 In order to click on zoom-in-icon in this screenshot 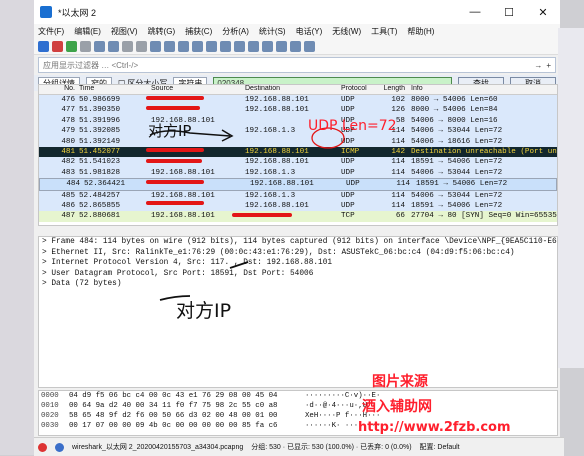, I will do `click(267, 46)`.